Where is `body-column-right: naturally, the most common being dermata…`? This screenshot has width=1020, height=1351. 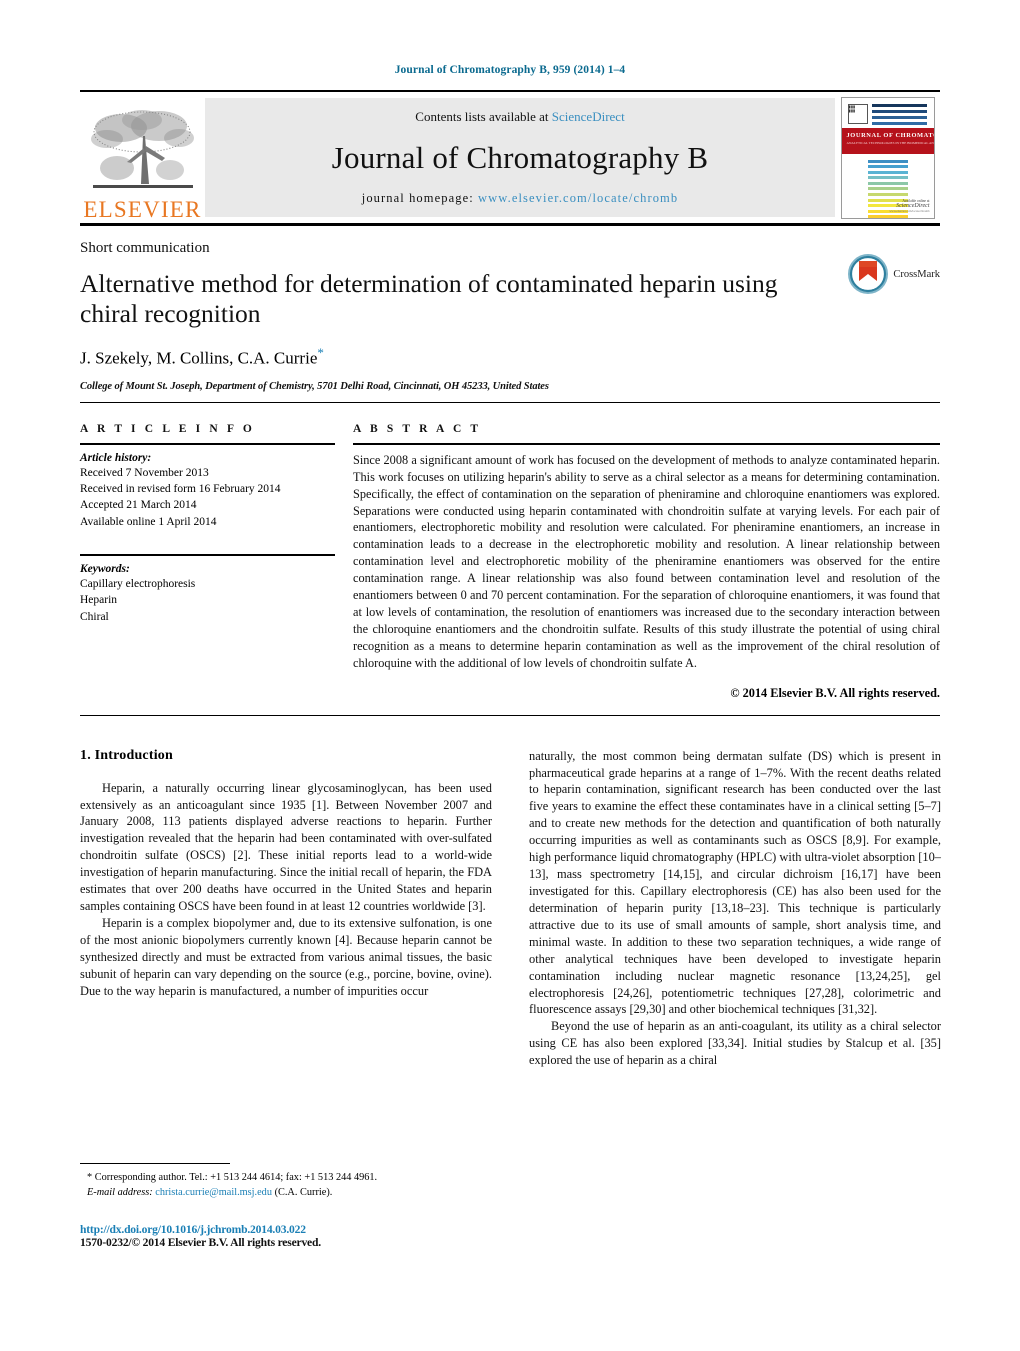
body-column-right: naturally, the most common being dermata… is located at coordinates (735, 909).